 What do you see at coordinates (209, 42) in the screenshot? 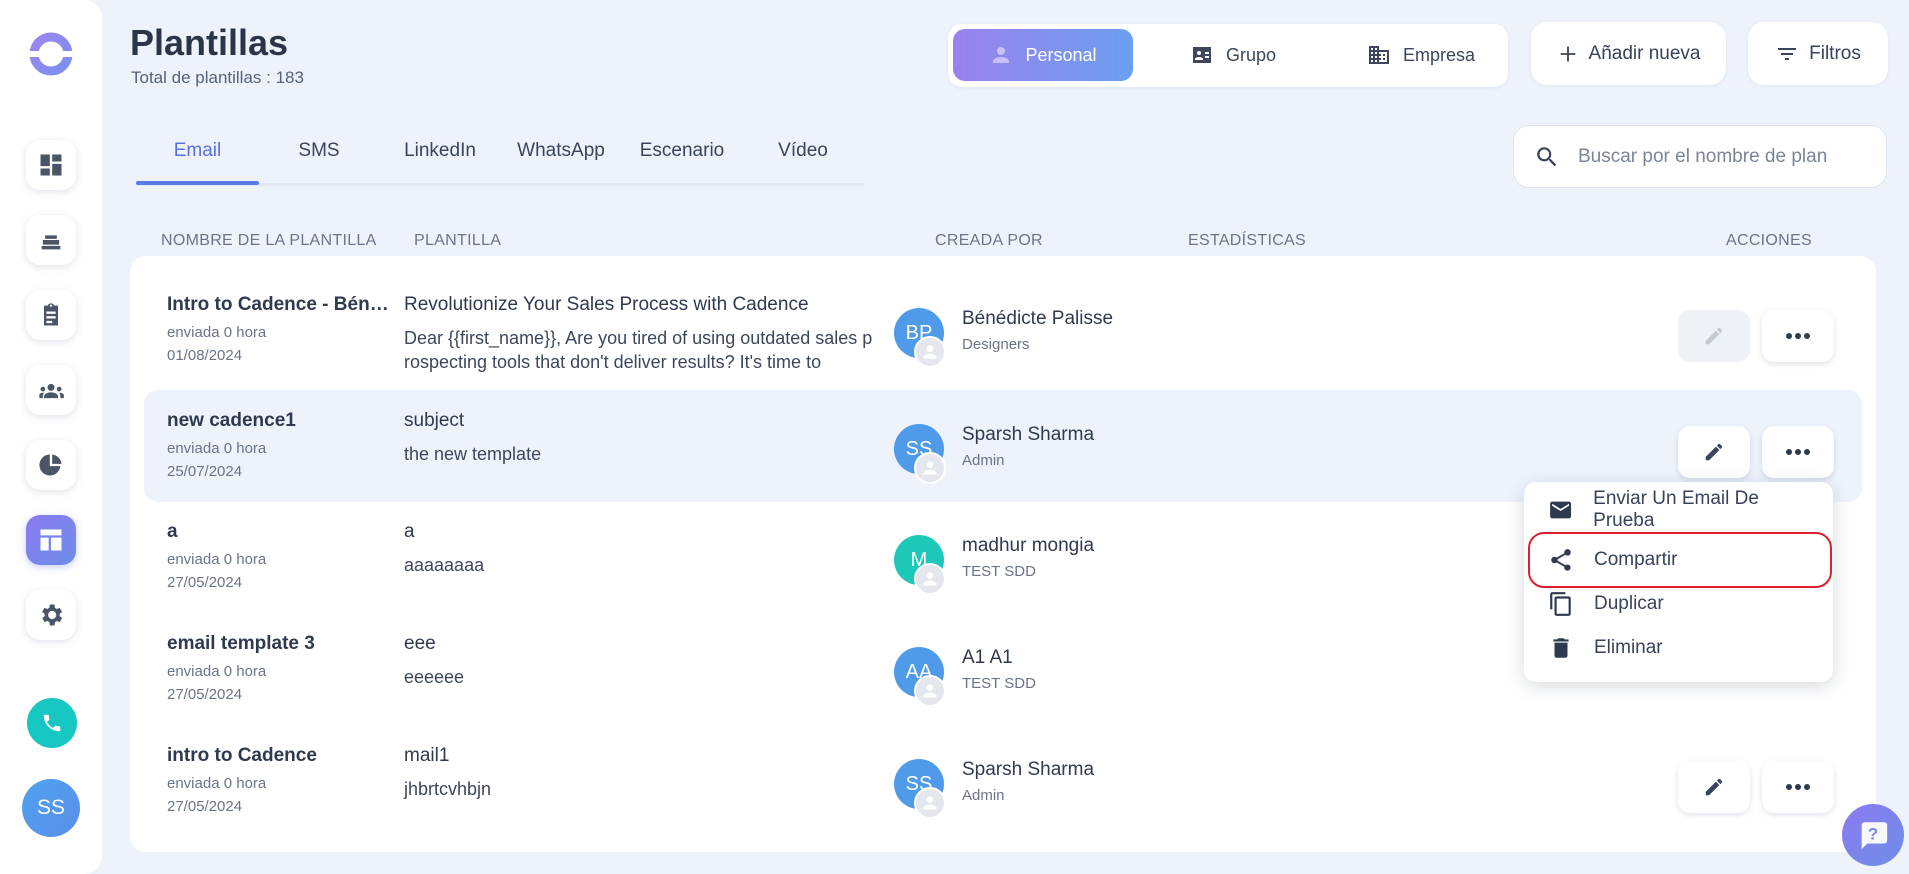
I see `page-title: Plantillas` at bounding box center [209, 42].